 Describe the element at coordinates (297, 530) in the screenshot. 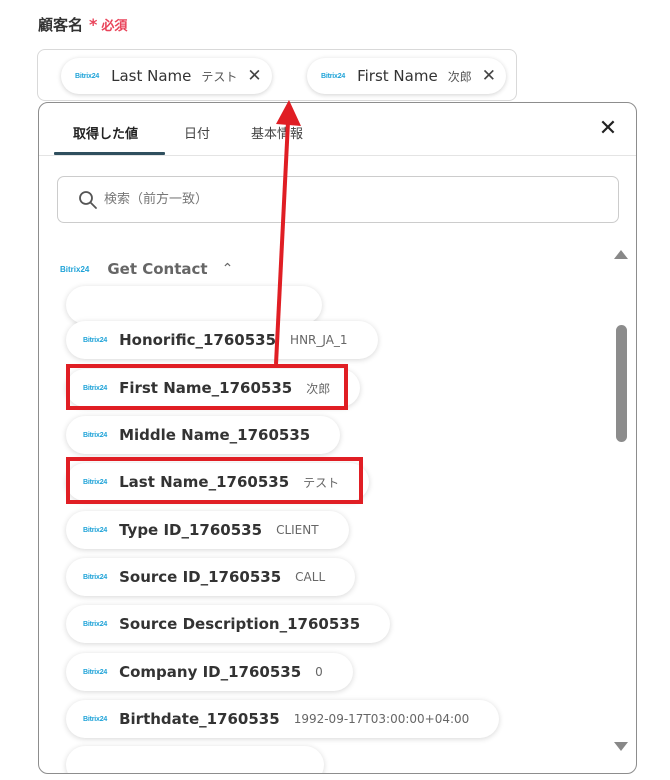

I see `item-value: CLIENT` at that location.